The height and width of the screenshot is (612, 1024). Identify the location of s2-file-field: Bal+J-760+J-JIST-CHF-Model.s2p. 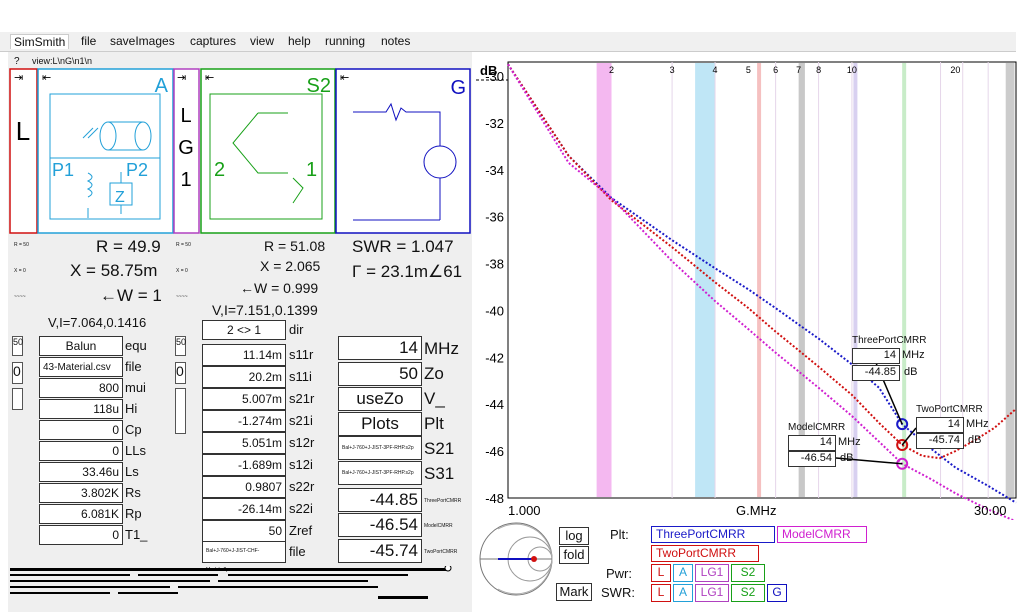
(244, 557).